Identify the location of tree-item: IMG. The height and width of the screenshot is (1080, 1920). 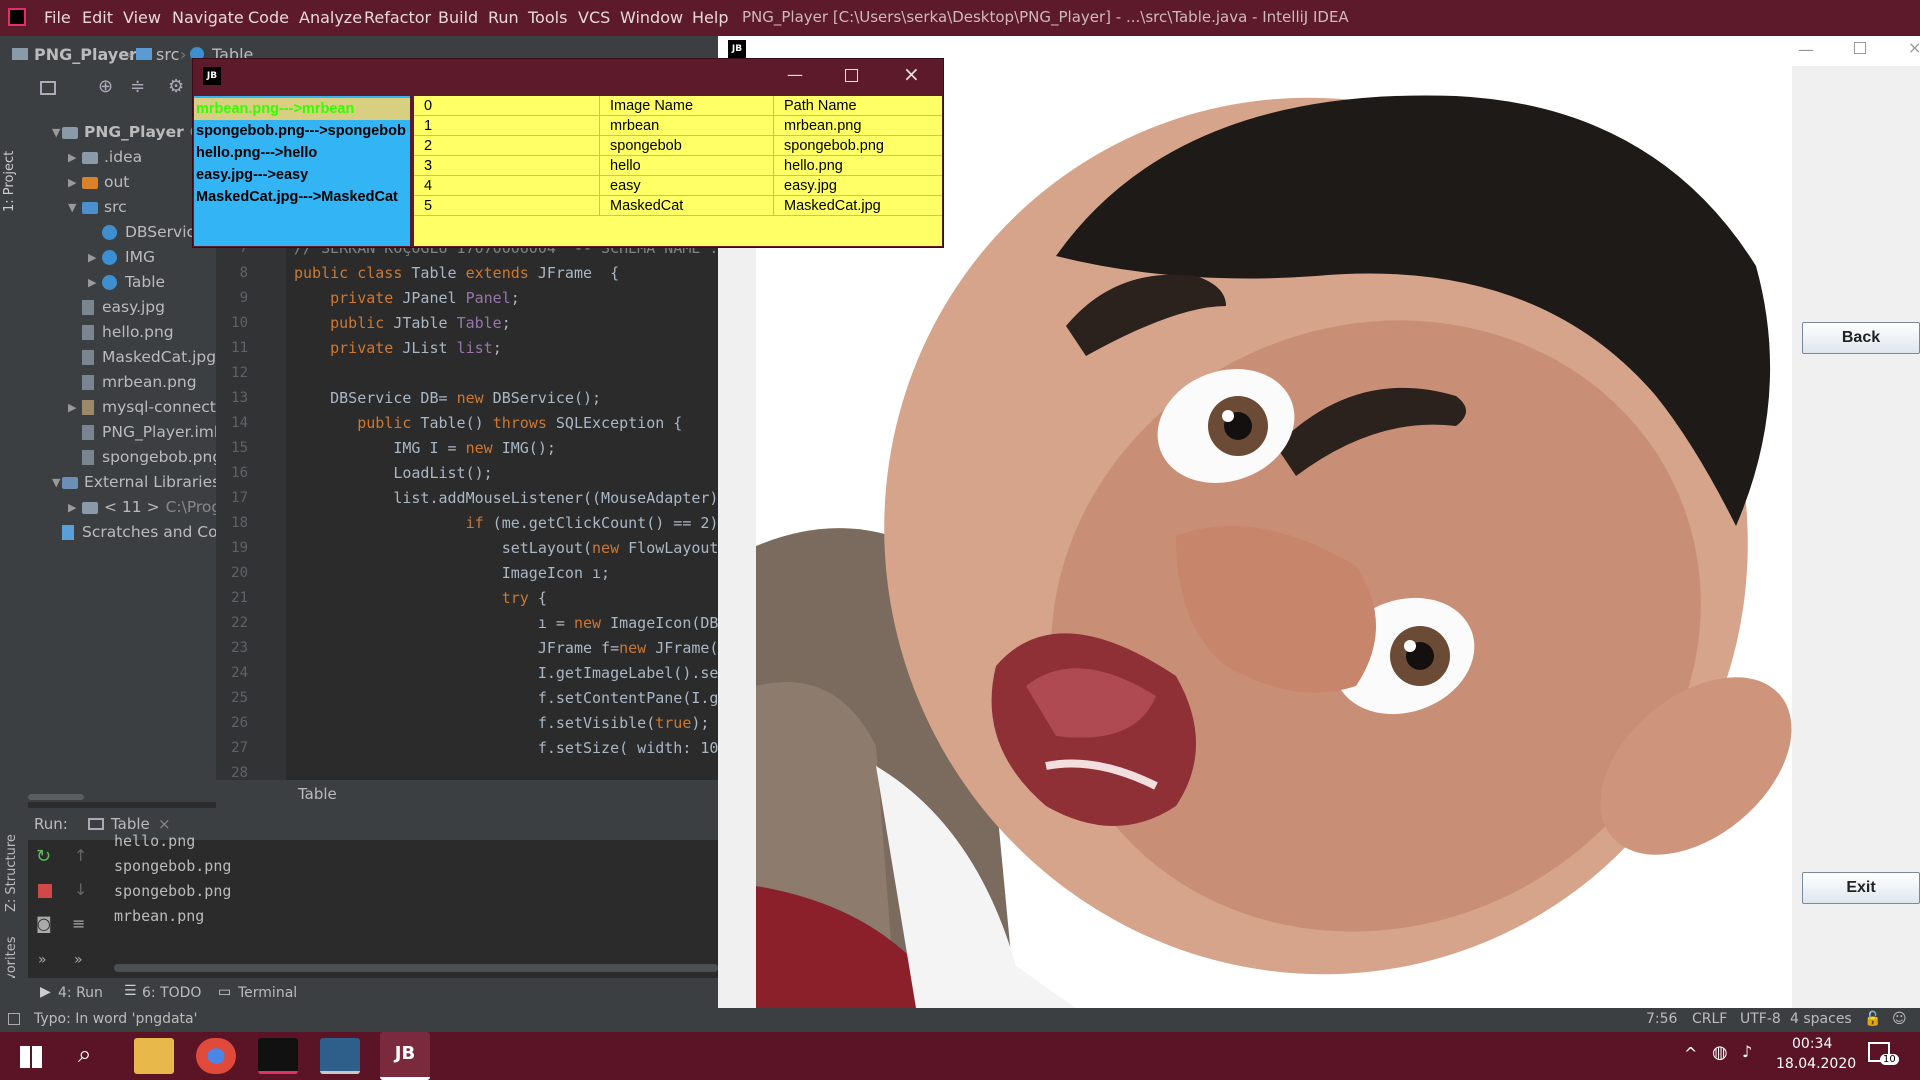
(159, 257).